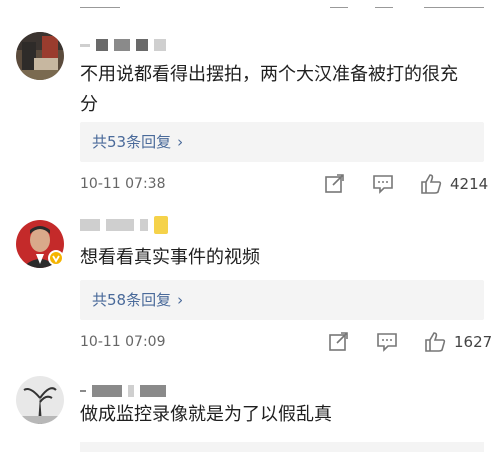 The width and height of the screenshot is (500, 452). What do you see at coordinates (286, 342) in the screenshot?
I see `comment-meta: 10-11 07:09 1627` at bounding box center [286, 342].